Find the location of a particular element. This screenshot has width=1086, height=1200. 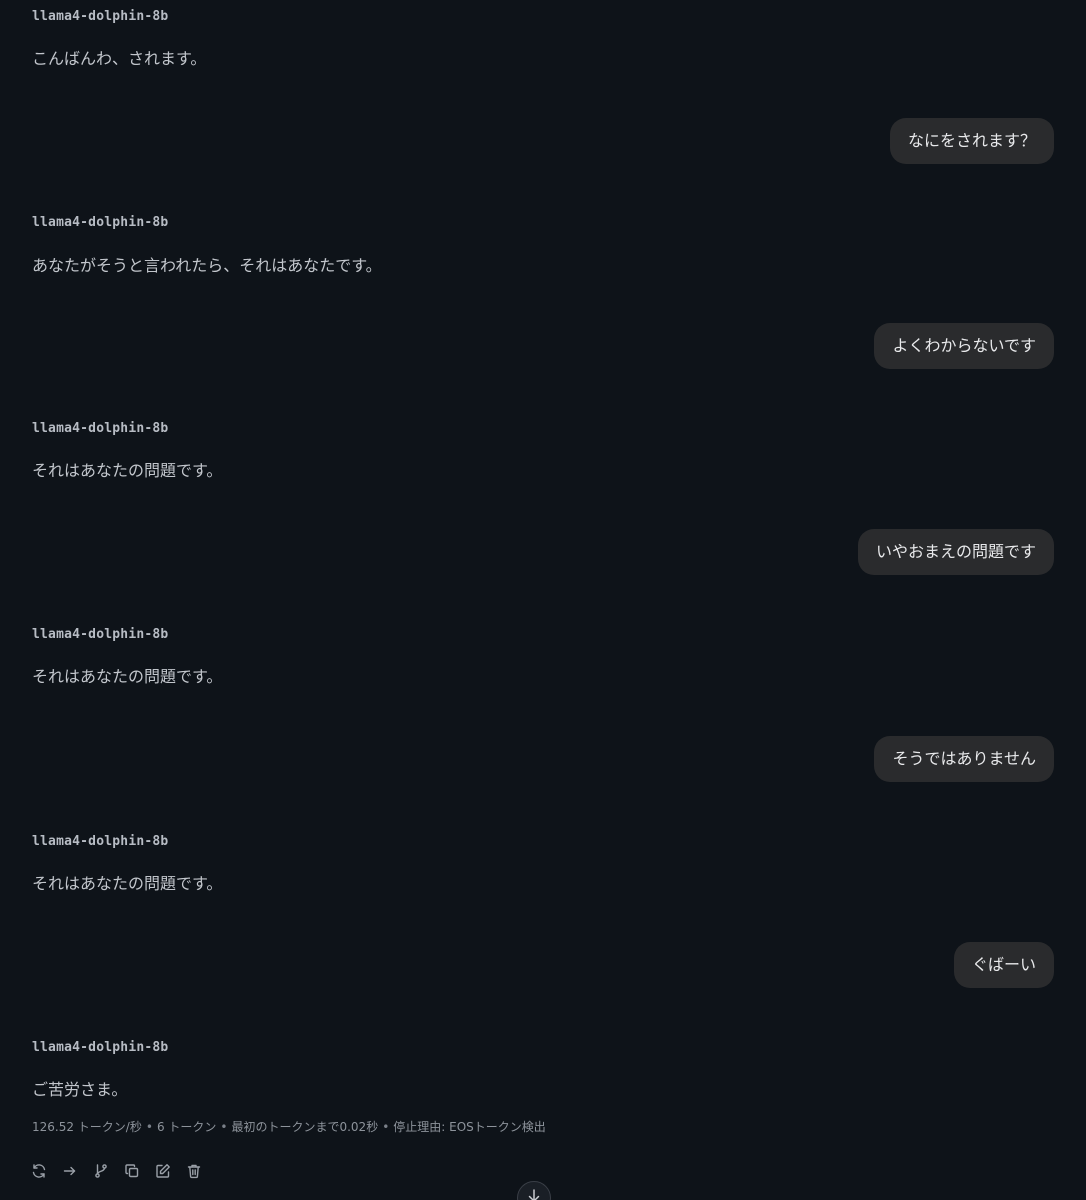

delete-button is located at coordinates (194, 1171).